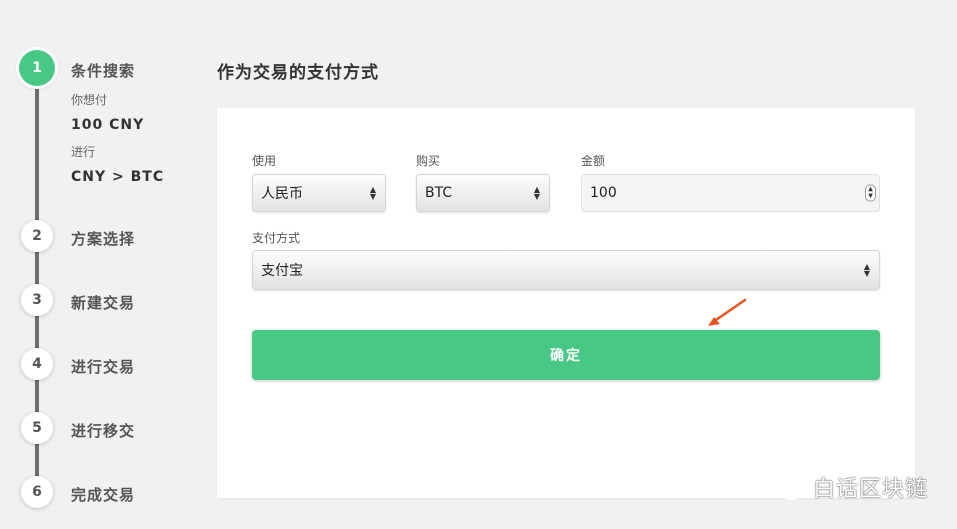  Describe the element at coordinates (89, 100) in the screenshot. I see `pay-label: 你想付` at that location.